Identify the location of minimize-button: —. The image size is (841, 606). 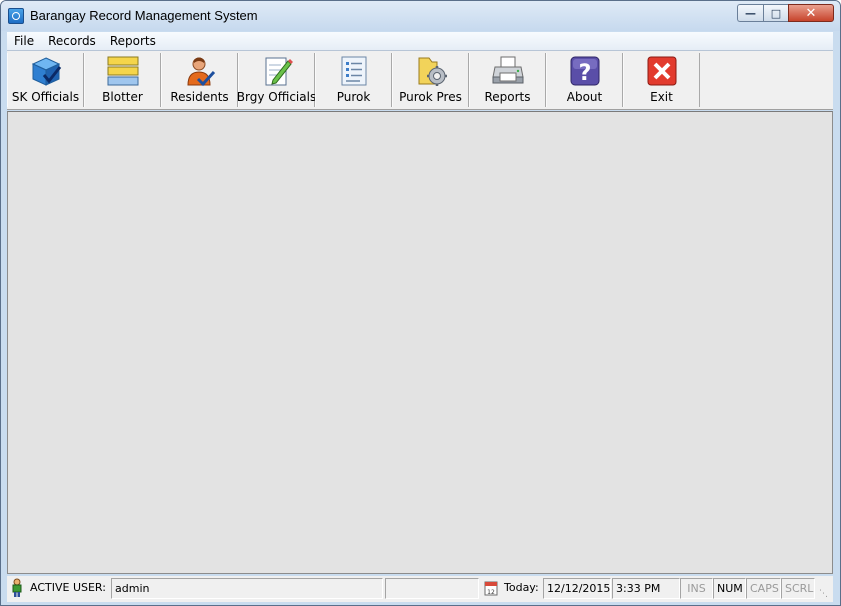
(750, 13).